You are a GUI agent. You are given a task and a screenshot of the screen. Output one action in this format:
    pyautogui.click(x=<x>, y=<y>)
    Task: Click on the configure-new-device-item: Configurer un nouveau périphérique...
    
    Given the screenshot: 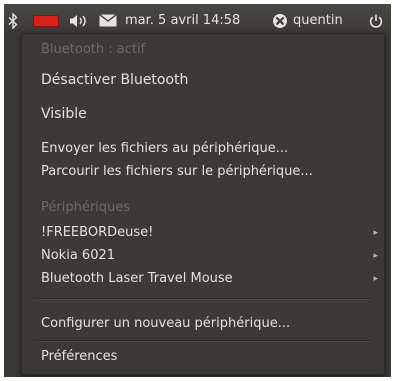 What is the action you would take?
    pyautogui.click(x=165, y=324)
    